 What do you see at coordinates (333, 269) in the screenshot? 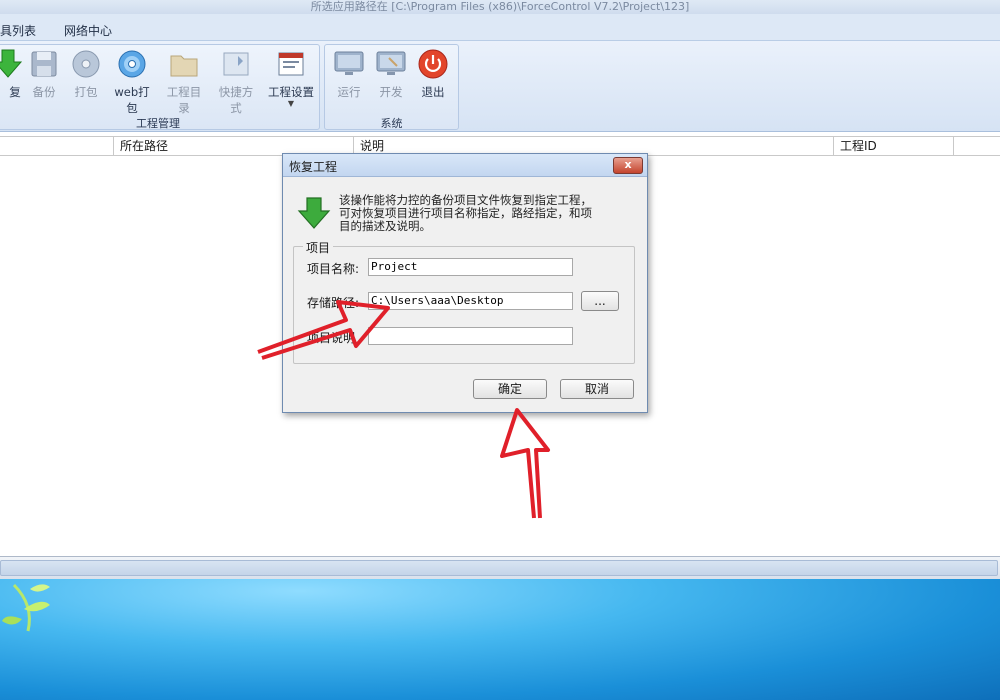
I see `project-name-label: 项目名称:` at bounding box center [333, 269].